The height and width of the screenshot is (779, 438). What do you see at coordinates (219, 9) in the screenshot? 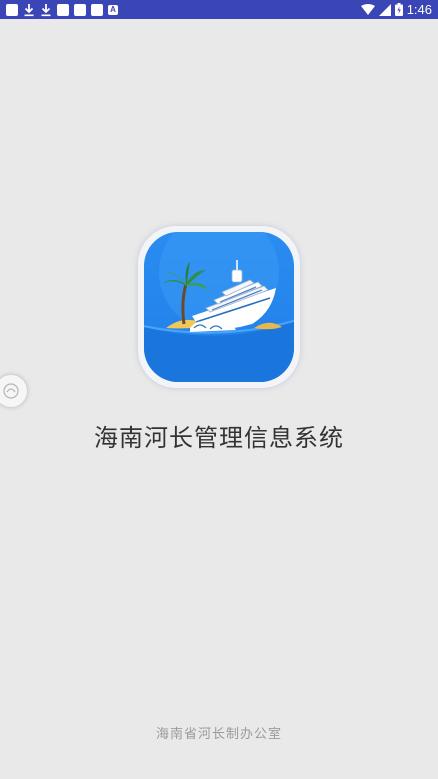
I see `status-bar: A 1:46` at bounding box center [219, 9].